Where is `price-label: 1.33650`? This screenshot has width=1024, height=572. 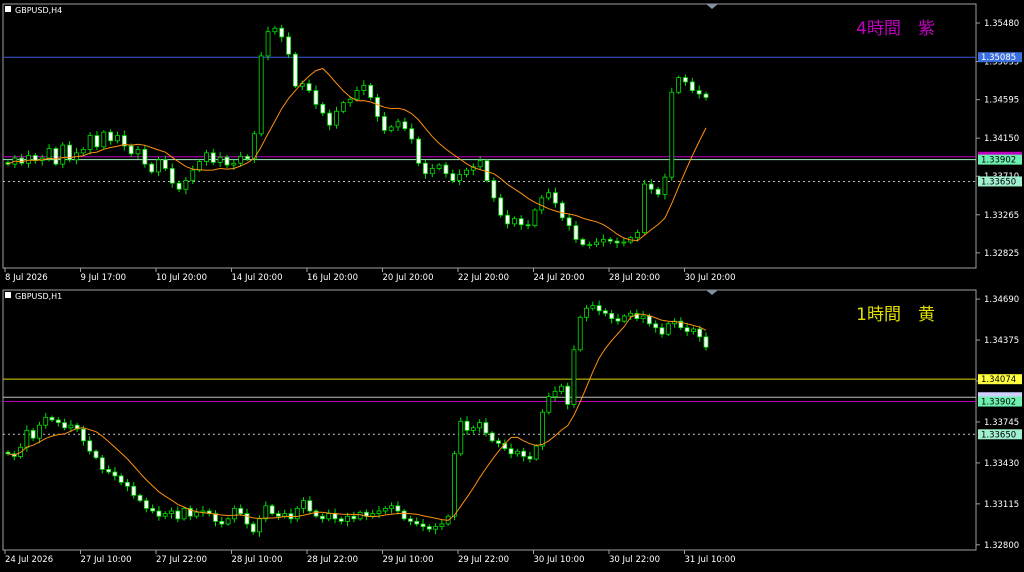
price-label: 1.33650 is located at coordinates (998, 182).